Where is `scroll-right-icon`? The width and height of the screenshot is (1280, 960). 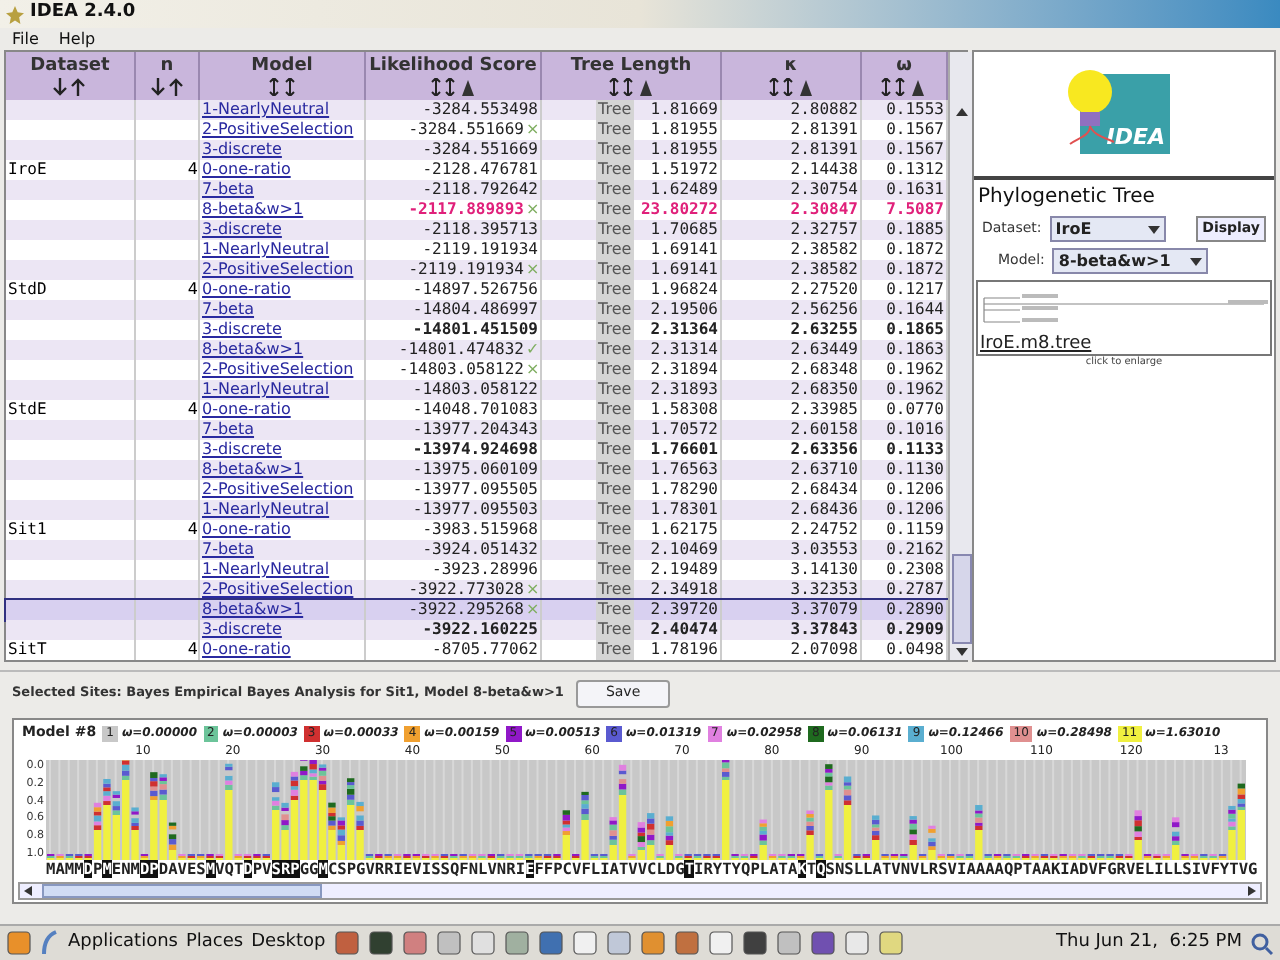
scroll-right-icon is located at coordinates (1252, 891).